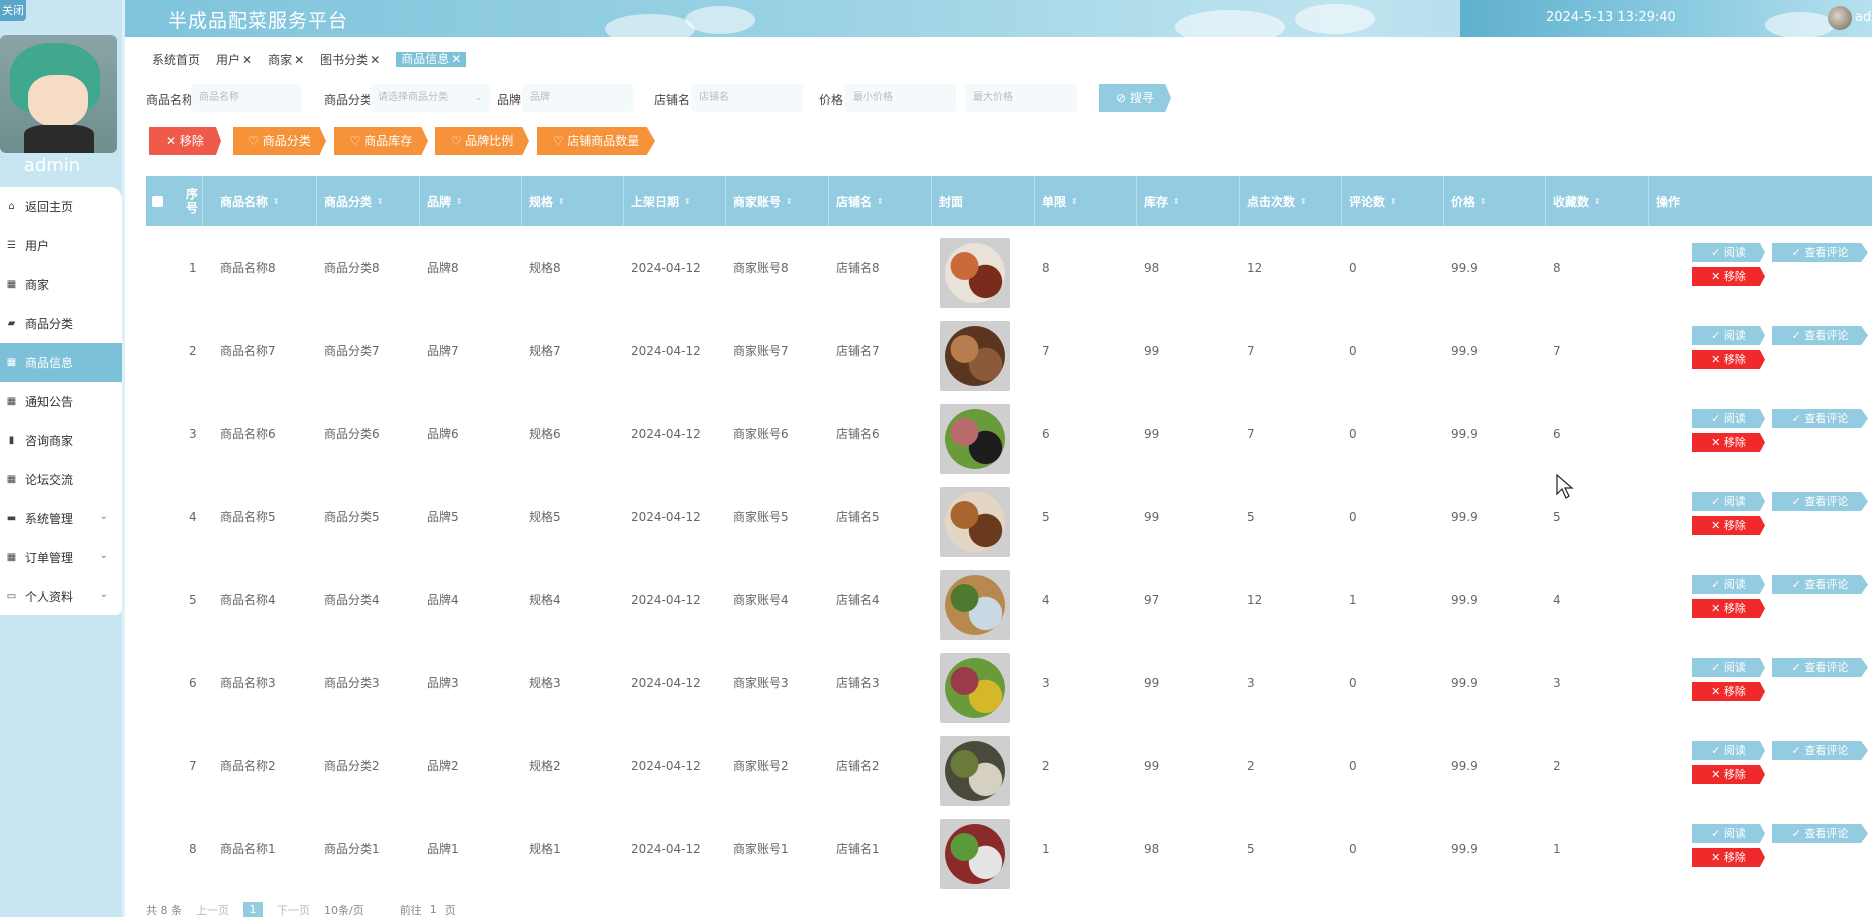  I want to click on price-min-input: 最小价格, so click(900, 98).